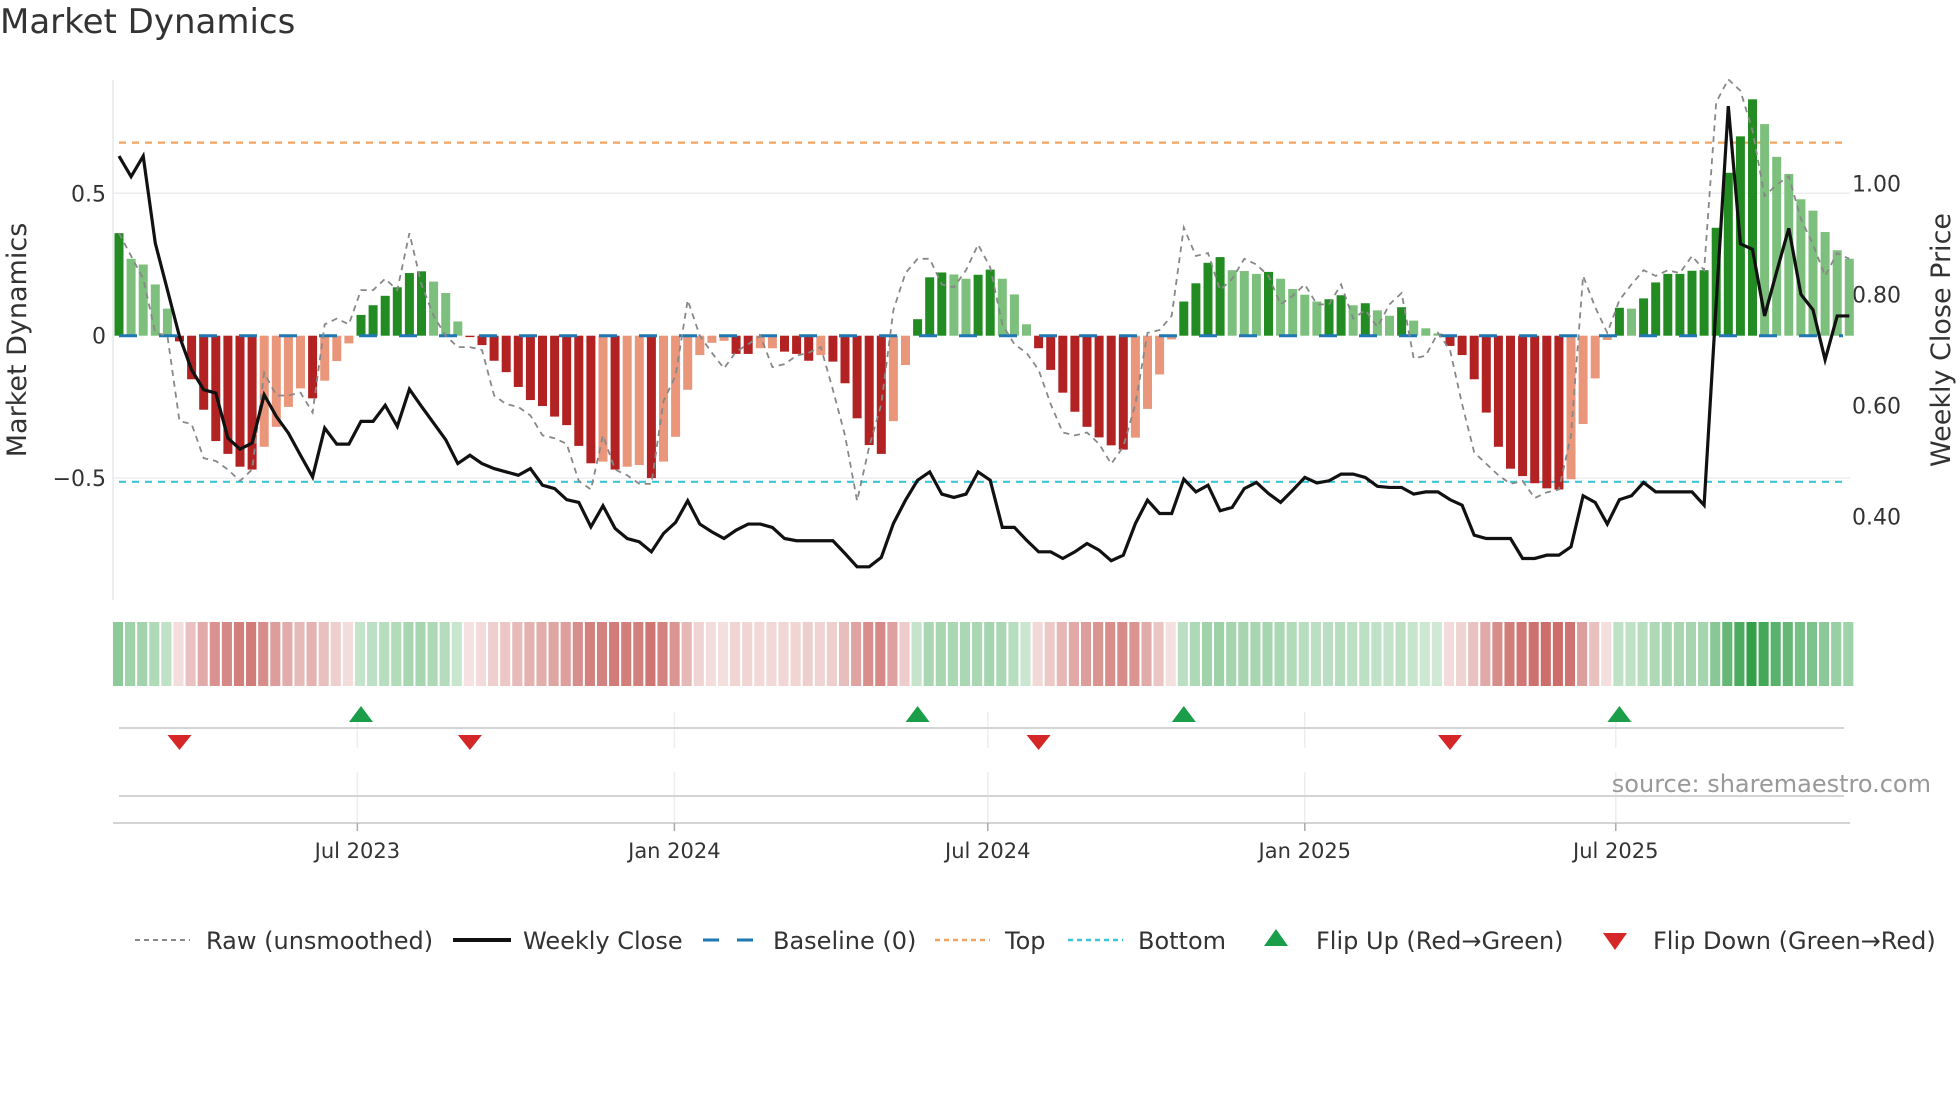 The height and width of the screenshot is (1102, 1960). I want to click on legend-item-raw: Raw (unsmoothed), so click(284, 941).